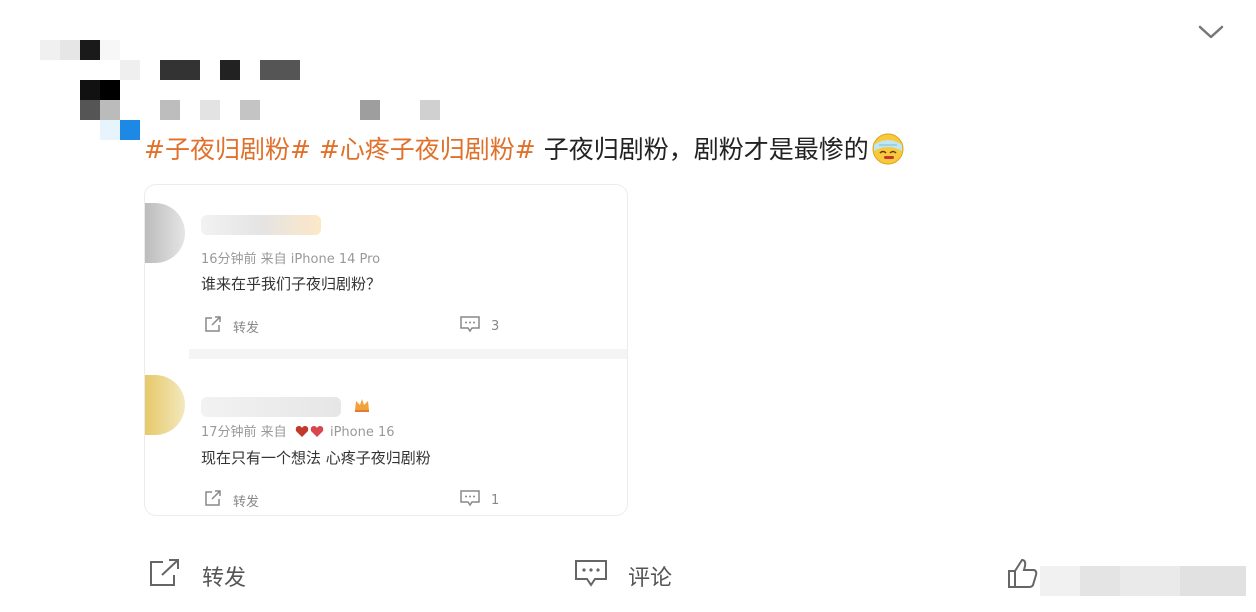 The width and height of the screenshot is (1256, 612). Describe the element at coordinates (244, 432) in the screenshot. I see `comment-time-source: 17分钟前 来自` at that location.